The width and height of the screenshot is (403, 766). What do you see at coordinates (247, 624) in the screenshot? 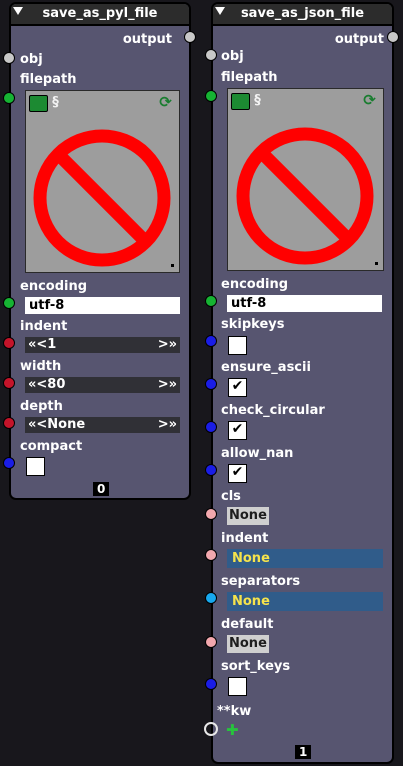
I see `default-label: default` at bounding box center [247, 624].